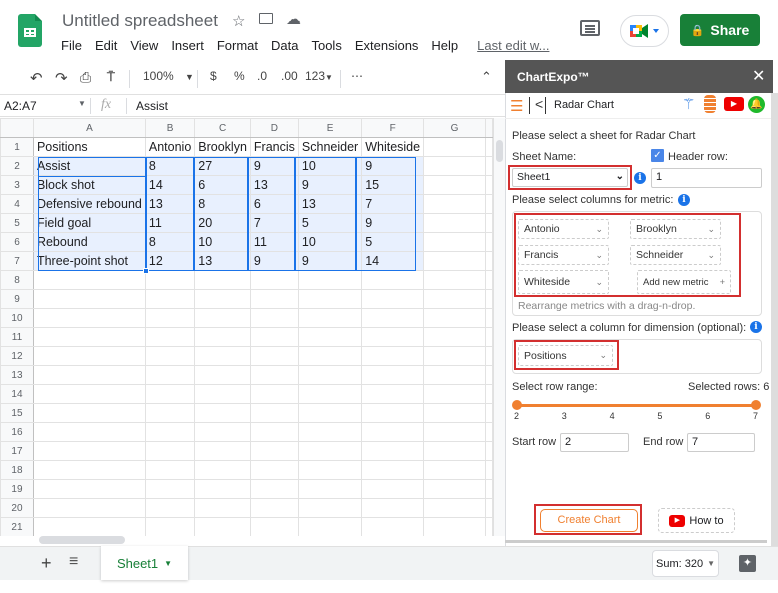 Image resolution: width=778 pixels, height=593 pixels. What do you see at coordinates (36, 78) in the screenshot?
I see `undo-icon: ↶` at bounding box center [36, 78].